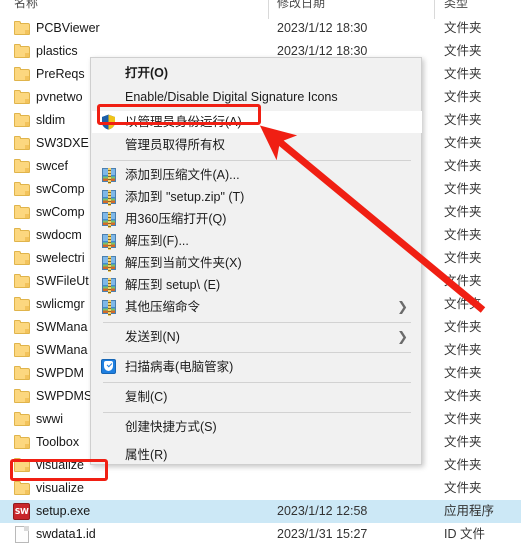 The width and height of the screenshot is (521, 546). What do you see at coordinates (301, 8) in the screenshot?
I see `column-header-date: 修改日期` at bounding box center [301, 8].